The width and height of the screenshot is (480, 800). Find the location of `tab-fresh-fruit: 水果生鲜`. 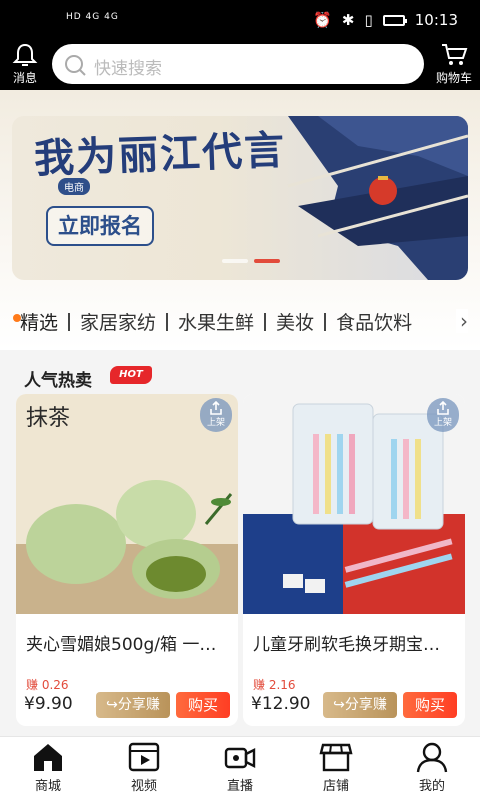

tab-fresh-fruit: 水果生鲜 is located at coordinates (216, 321).